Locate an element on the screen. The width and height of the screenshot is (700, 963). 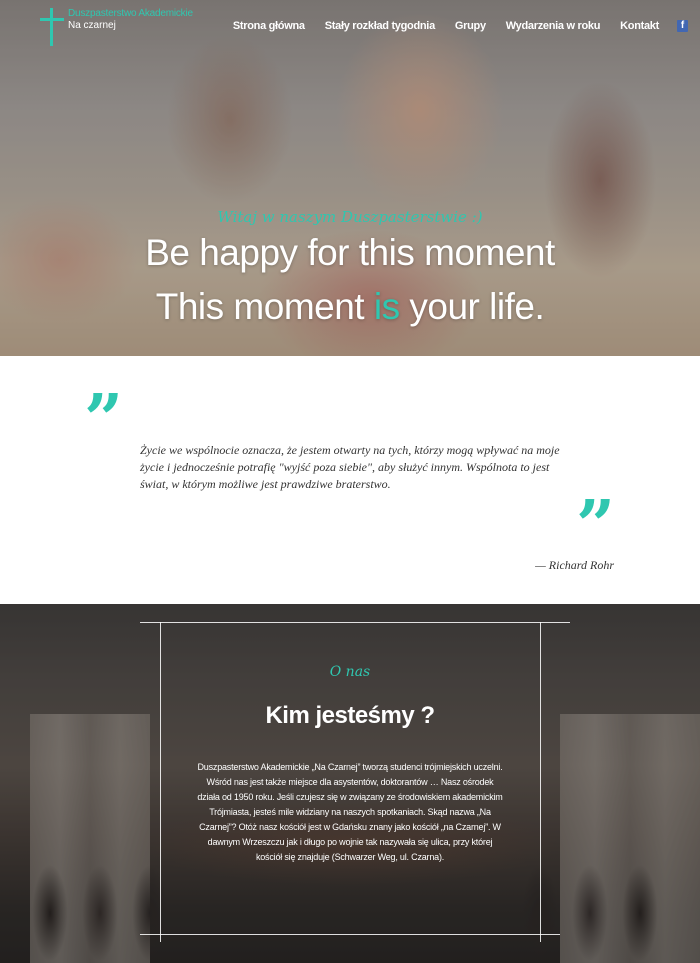
about-title: Kim jesteśmy ? is located at coordinates (350, 715).